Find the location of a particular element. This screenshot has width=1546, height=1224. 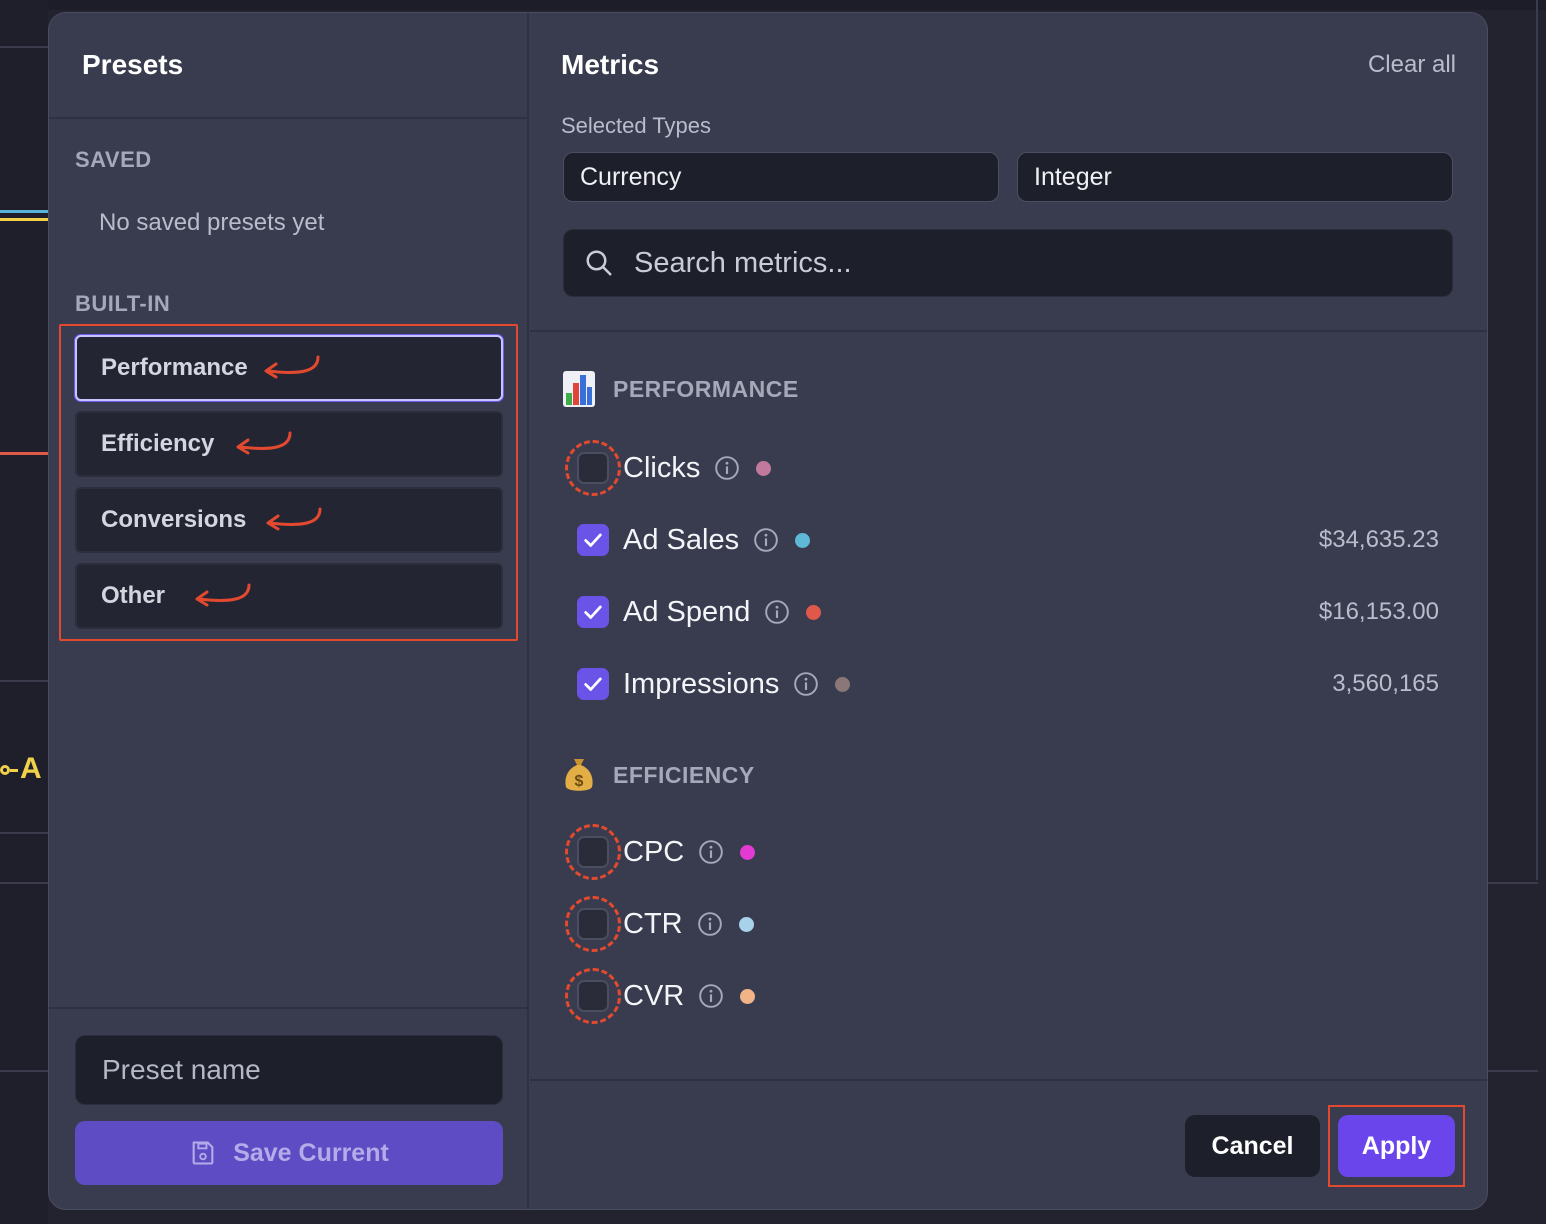

preset-efficiency-button: Efficiency is located at coordinates (289, 444).